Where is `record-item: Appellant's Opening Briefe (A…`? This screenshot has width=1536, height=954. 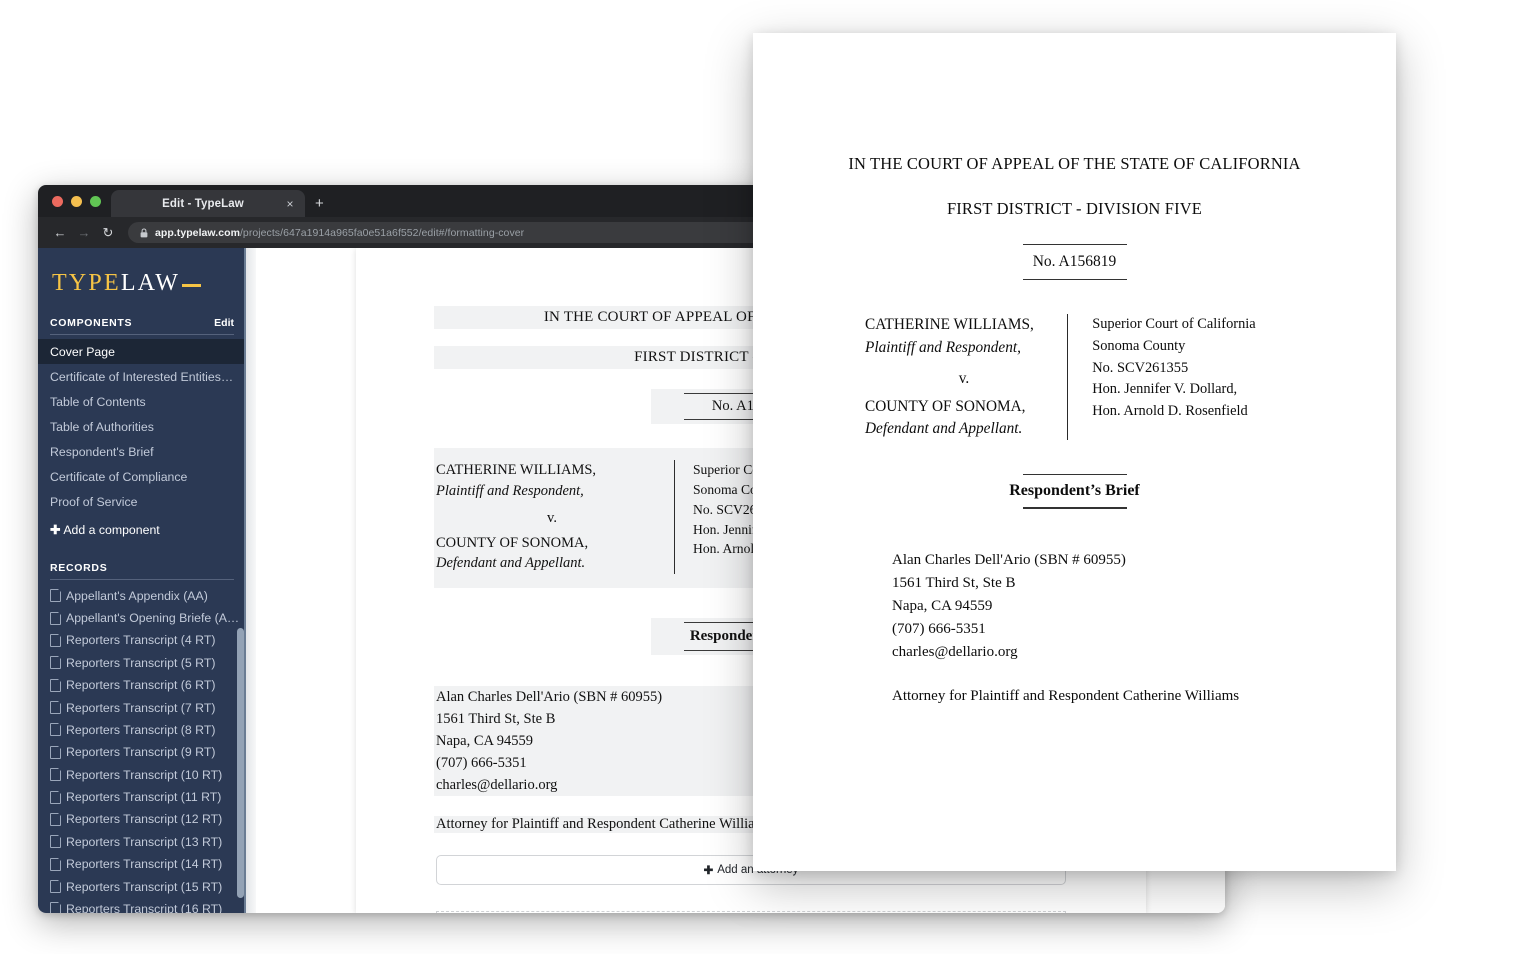
record-item: Appellant's Opening Briefe (A… is located at coordinates (142, 618).